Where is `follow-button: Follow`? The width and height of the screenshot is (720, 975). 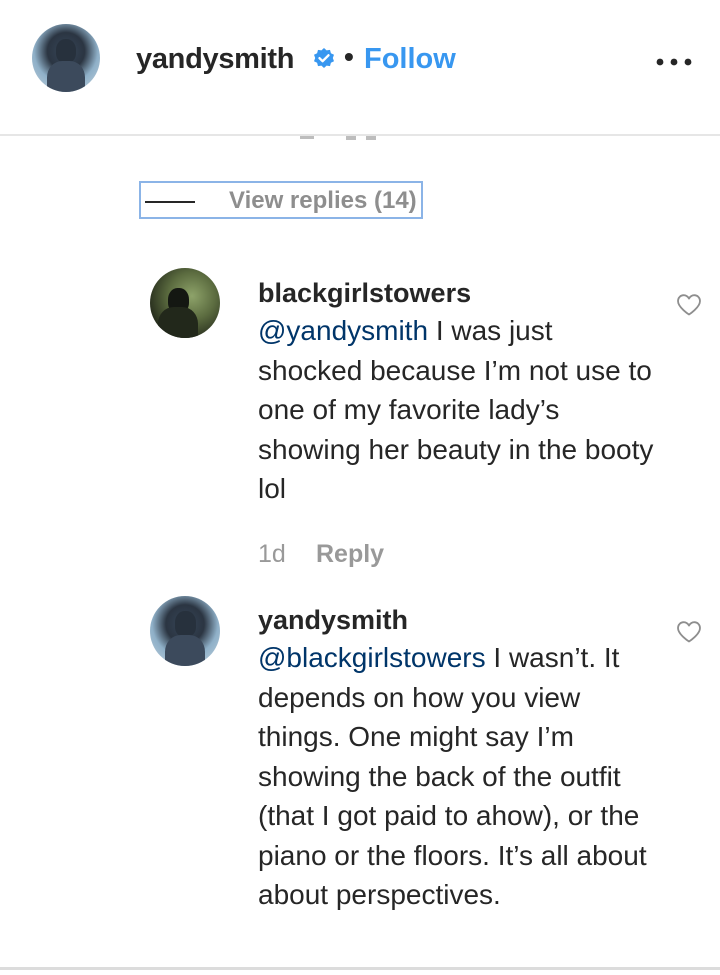
follow-button: Follow is located at coordinates (410, 59).